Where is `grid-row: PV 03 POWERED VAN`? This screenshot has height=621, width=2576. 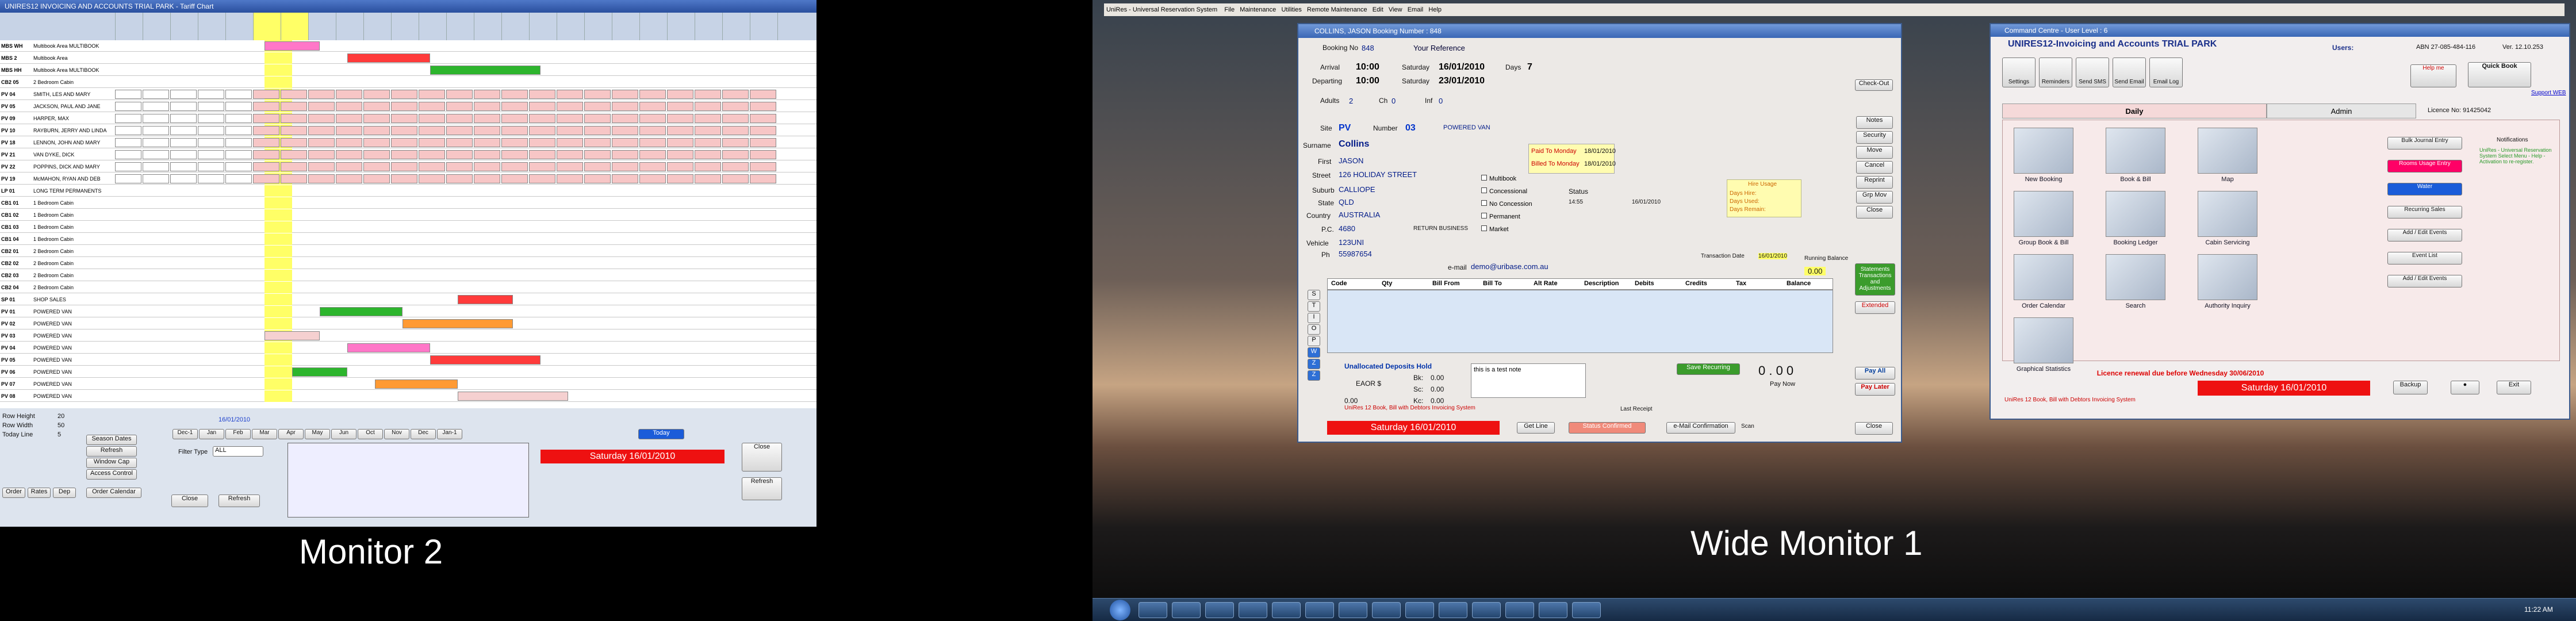
grid-row: PV 03 POWERED VAN is located at coordinates (408, 336).